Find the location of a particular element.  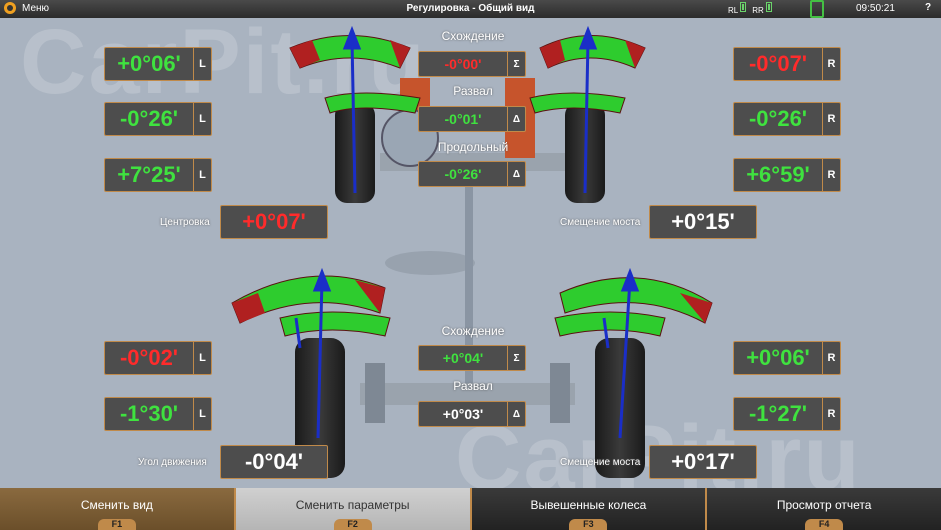

rear-left-camber-value: -1°30' is located at coordinates (149, 413).